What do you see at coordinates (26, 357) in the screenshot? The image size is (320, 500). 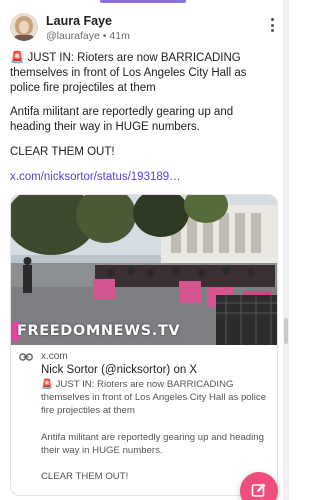 I see `link-chain-icon` at bounding box center [26, 357].